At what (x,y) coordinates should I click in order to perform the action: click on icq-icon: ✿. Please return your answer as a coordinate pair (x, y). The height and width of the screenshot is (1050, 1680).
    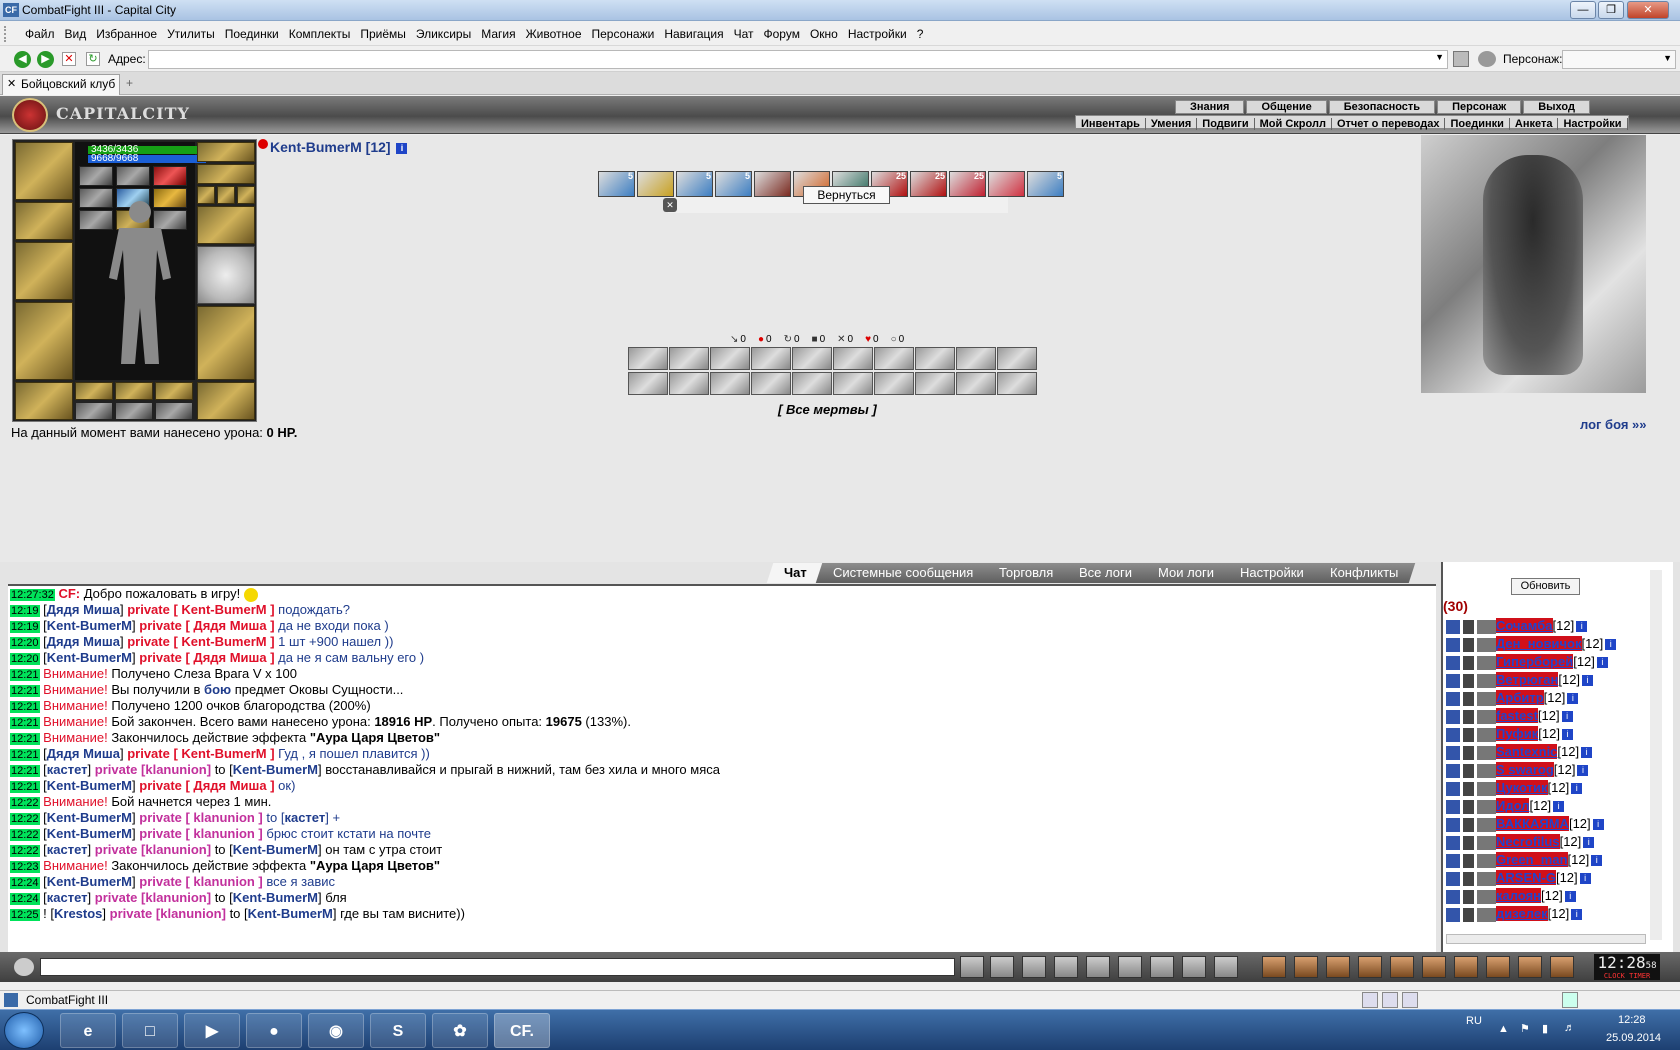
    Looking at the image, I should click on (460, 1030).